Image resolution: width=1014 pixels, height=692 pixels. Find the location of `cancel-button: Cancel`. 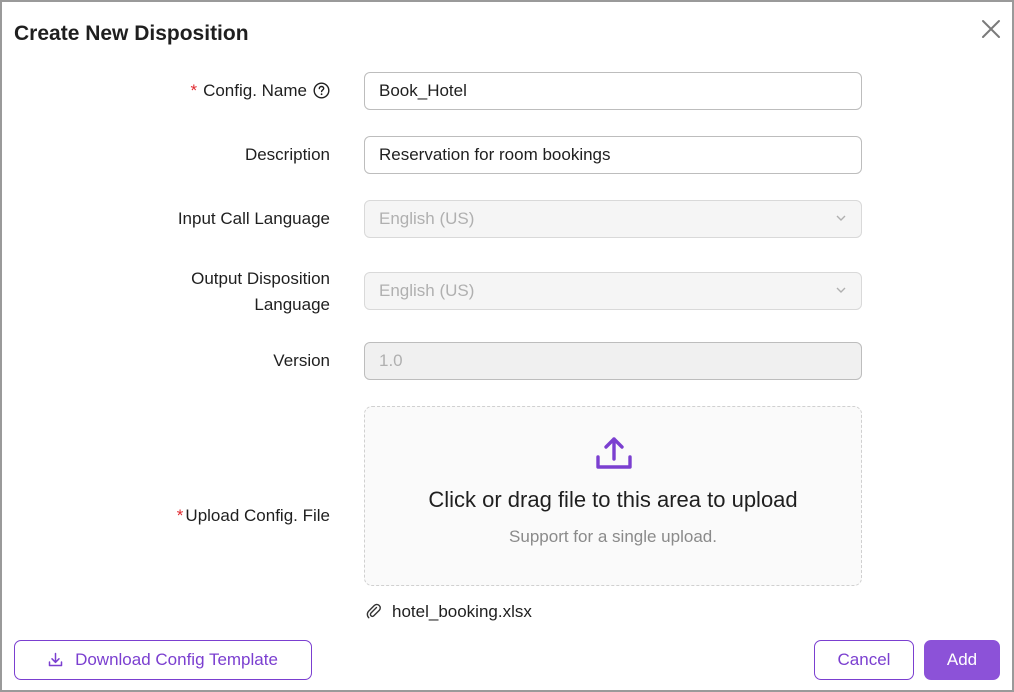

cancel-button: Cancel is located at coordinates (864, 660).